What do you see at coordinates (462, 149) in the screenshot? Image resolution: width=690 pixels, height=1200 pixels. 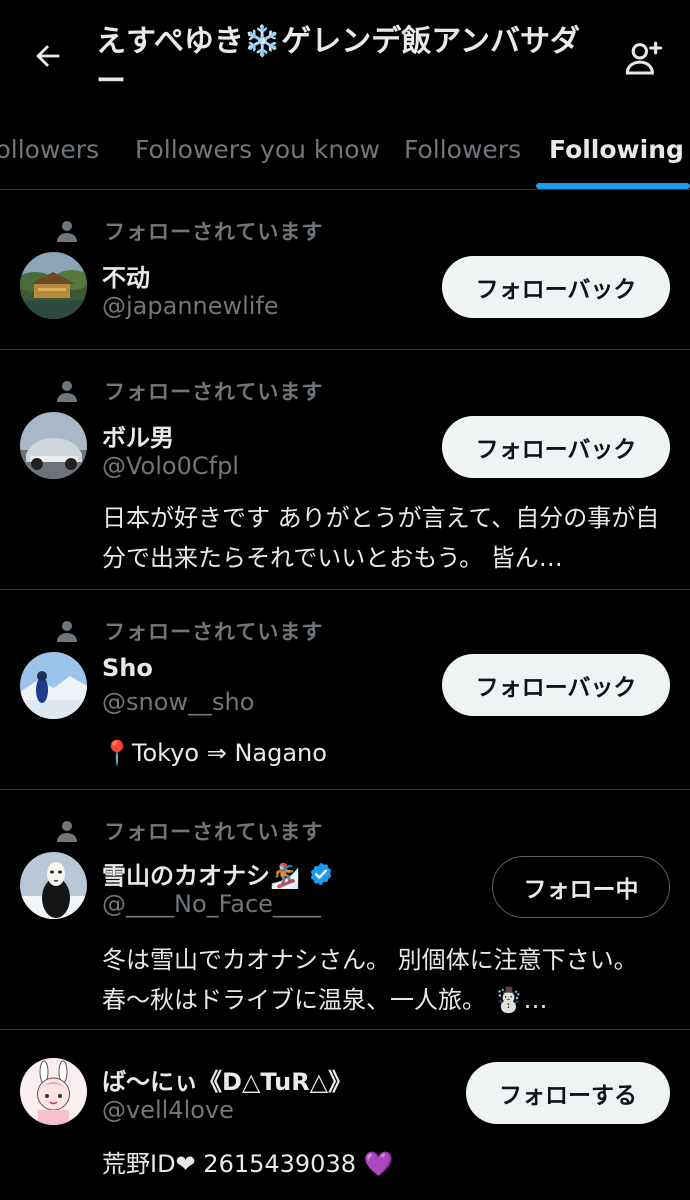 I see `tab-followers-2: Followers` at bounding box center [462, 149].